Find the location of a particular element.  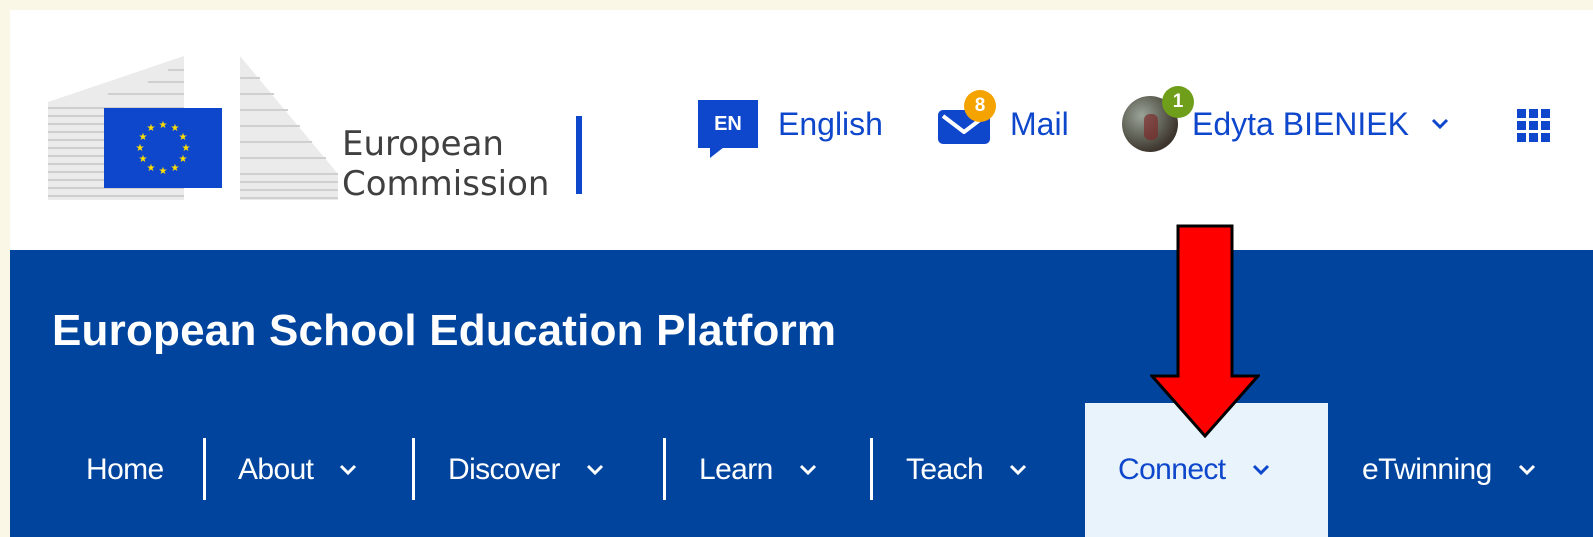

user-menu: 1 Edyta BIENIEK is located at coordinates (1285, 120).